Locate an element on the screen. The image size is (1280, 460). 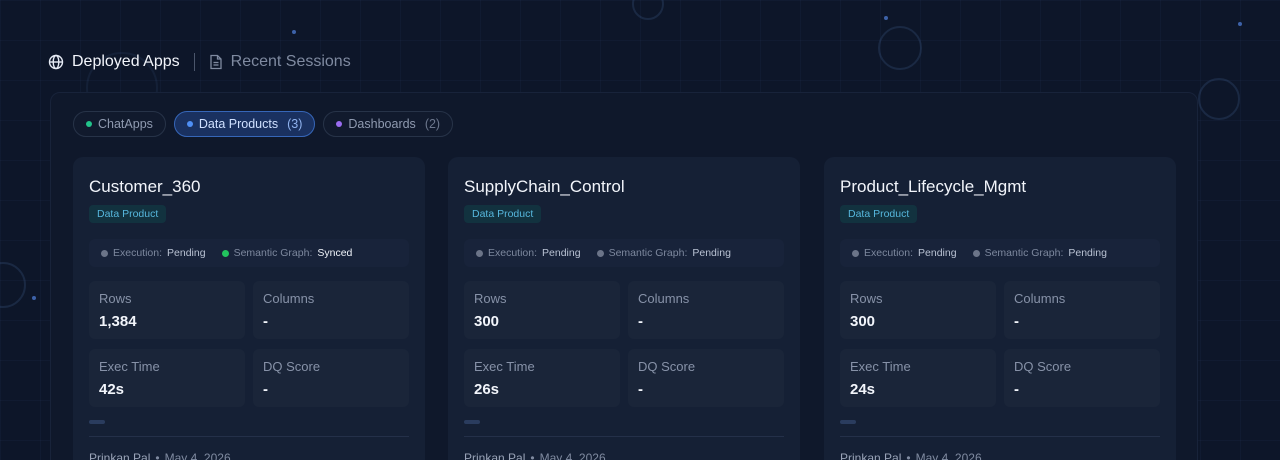
tab-deployed-apps-label: Deployed Apps is located at coordinates (126, 61).